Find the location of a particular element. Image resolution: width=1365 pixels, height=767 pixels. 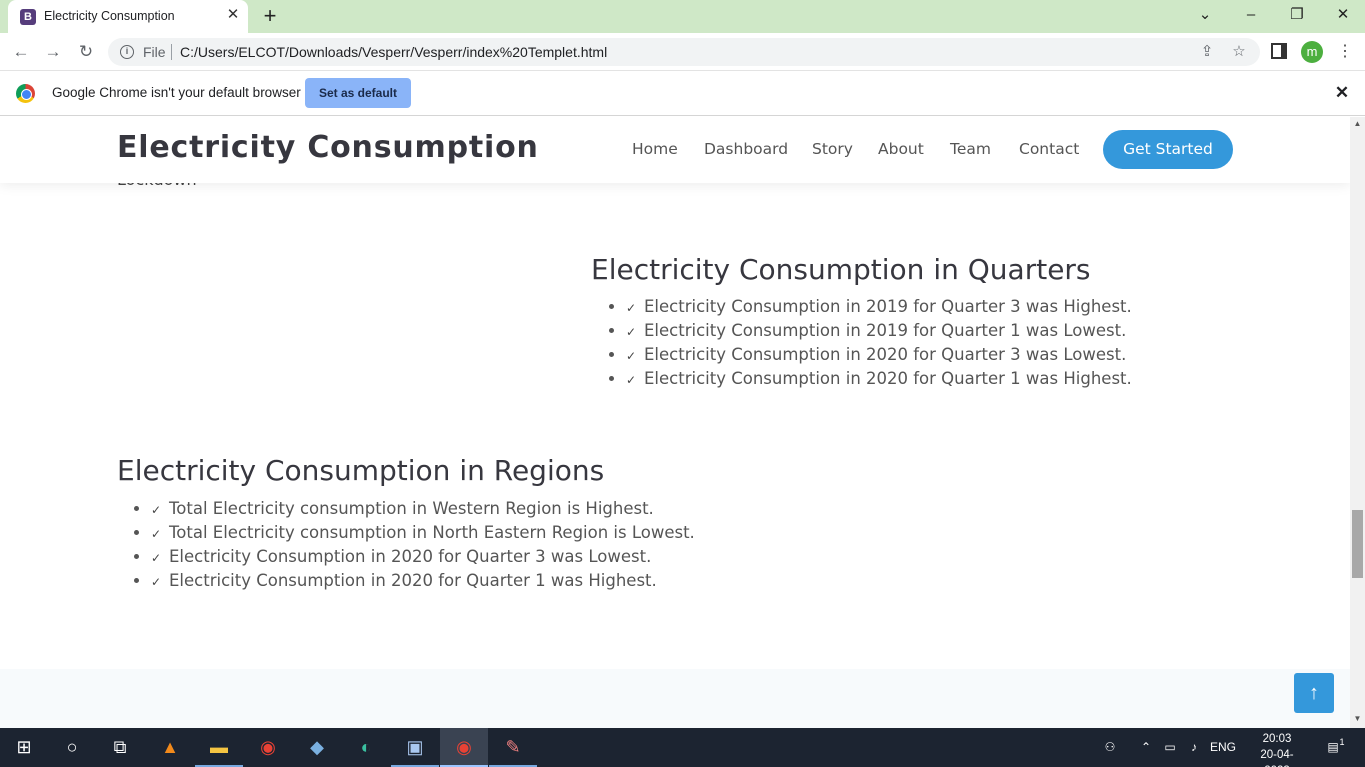

regions-section-title: Electricity Consumption in Regions is located at coordinates (361, 470).